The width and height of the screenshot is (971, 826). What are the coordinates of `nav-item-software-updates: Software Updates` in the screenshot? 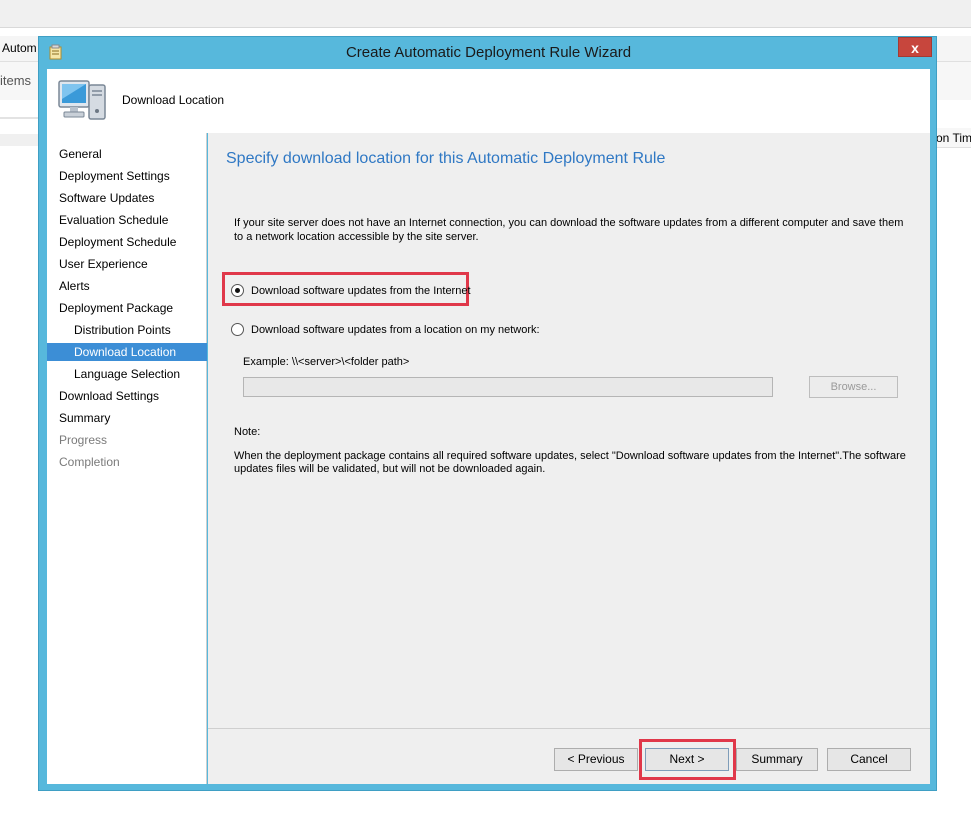 It's located at (127, 198).